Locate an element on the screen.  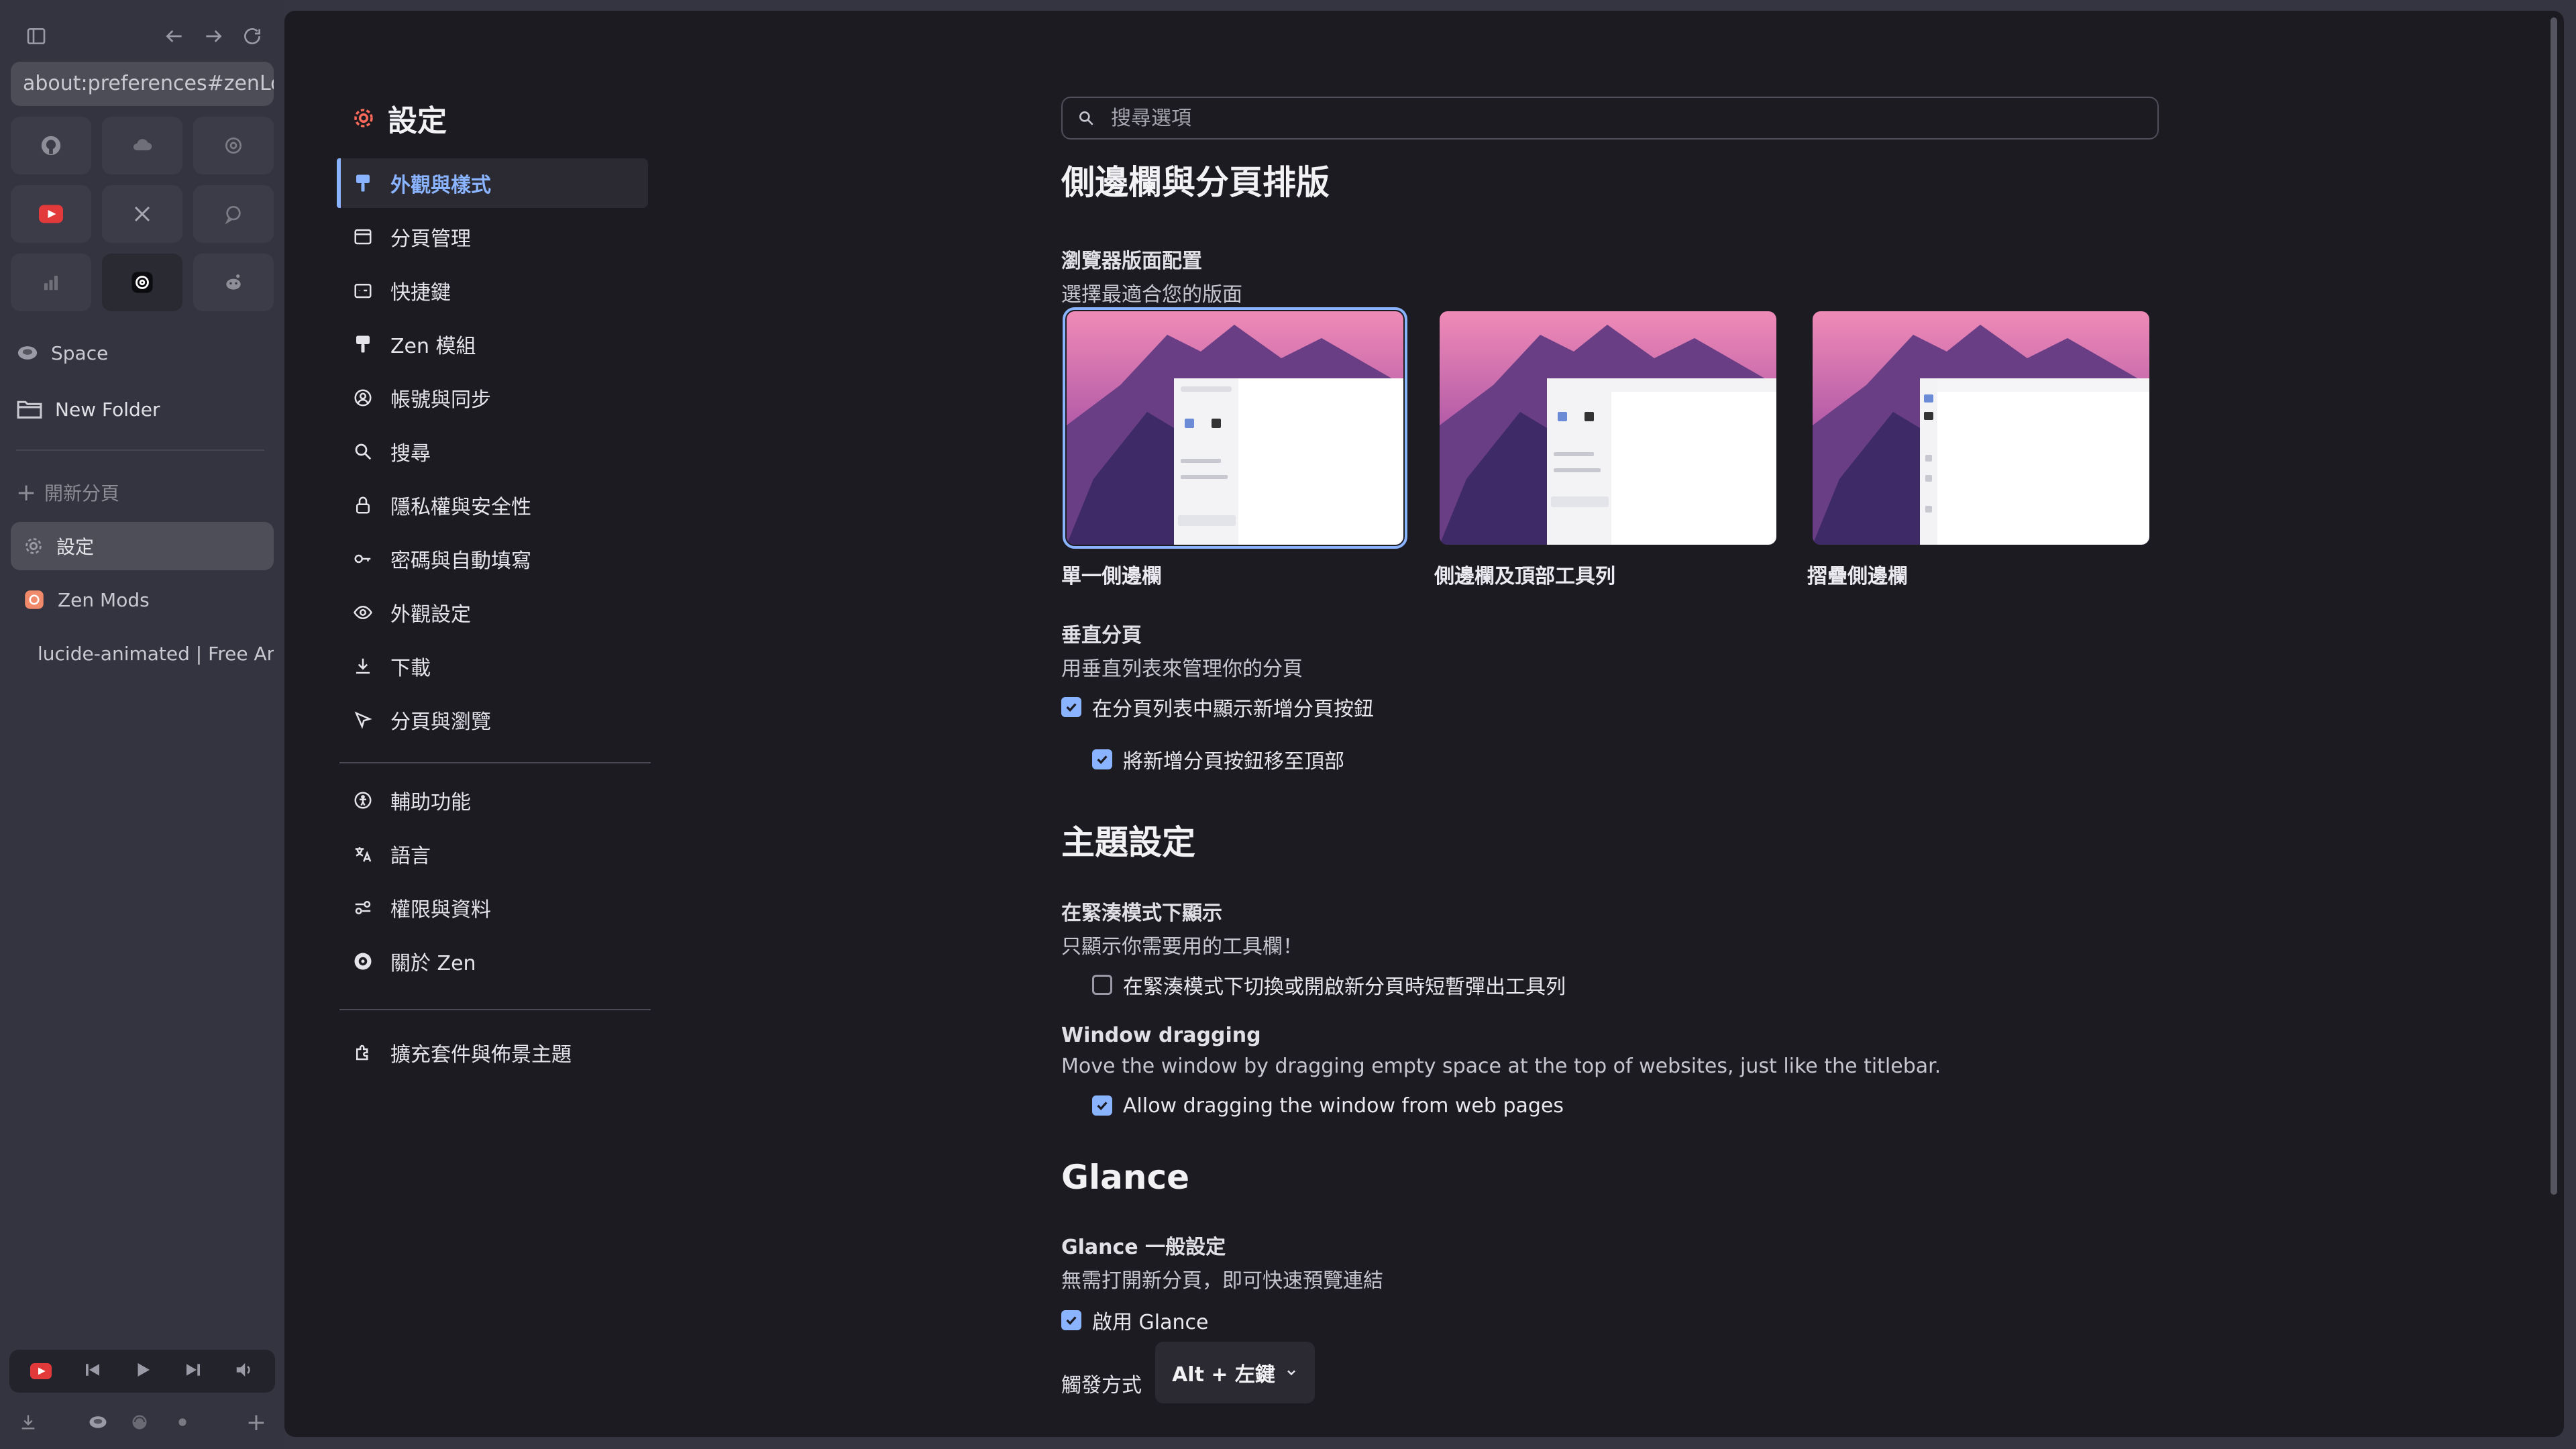
nav-item-downloads: 下載 is located at coordinates (492, 666).